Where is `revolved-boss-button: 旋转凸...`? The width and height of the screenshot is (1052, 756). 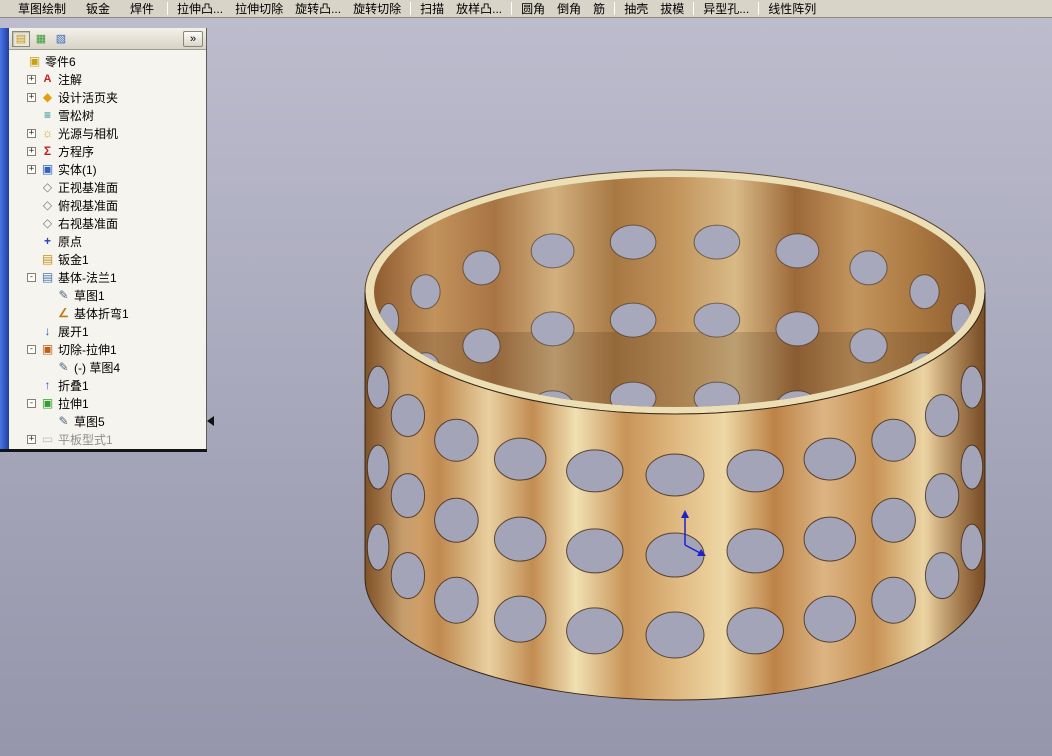
revolved-boss-button: 旋转凸... is located at coordinates (318, 8).